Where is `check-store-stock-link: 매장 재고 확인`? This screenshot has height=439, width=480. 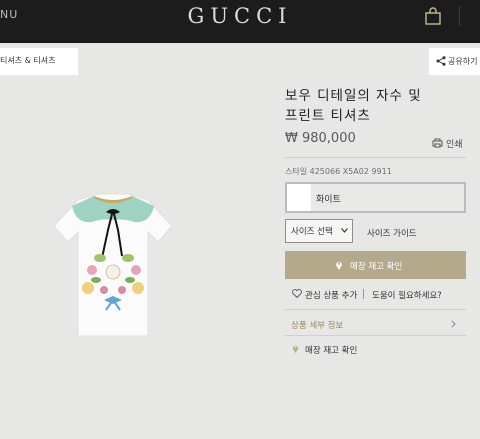
check-store-stock-link: 매장 재고 확인 is located at coordinates (331, 350).